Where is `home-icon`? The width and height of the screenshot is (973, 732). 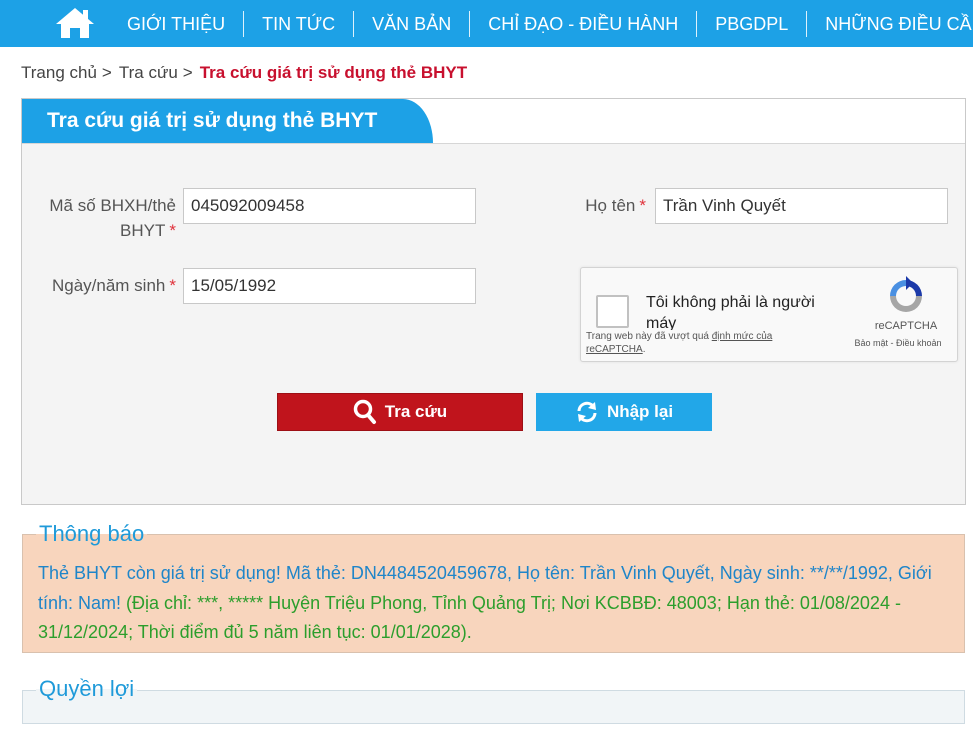
home-icon is located at coordinates (75, 23).